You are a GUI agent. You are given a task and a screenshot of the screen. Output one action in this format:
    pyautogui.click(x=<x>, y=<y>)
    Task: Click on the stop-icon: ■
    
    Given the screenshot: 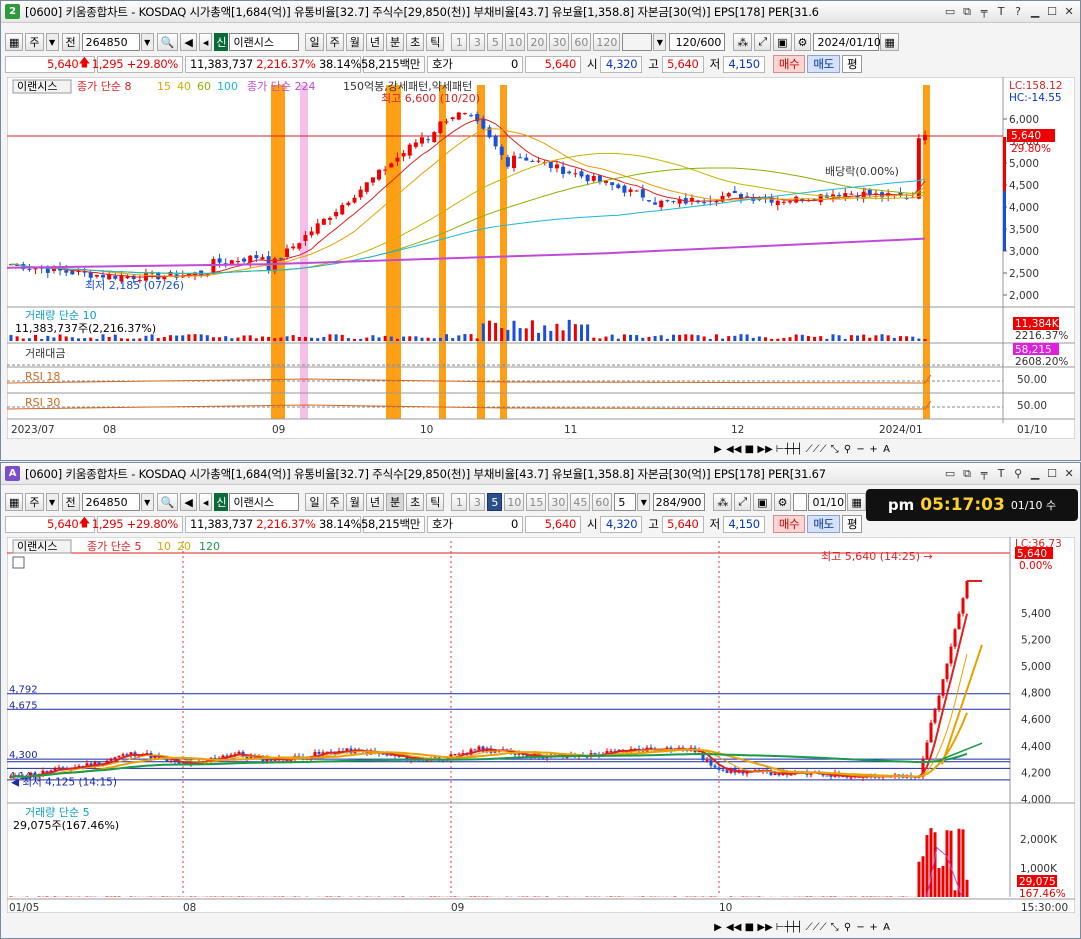 What is the action you would take?
    pyautogui.click(x=749, y=449)
    